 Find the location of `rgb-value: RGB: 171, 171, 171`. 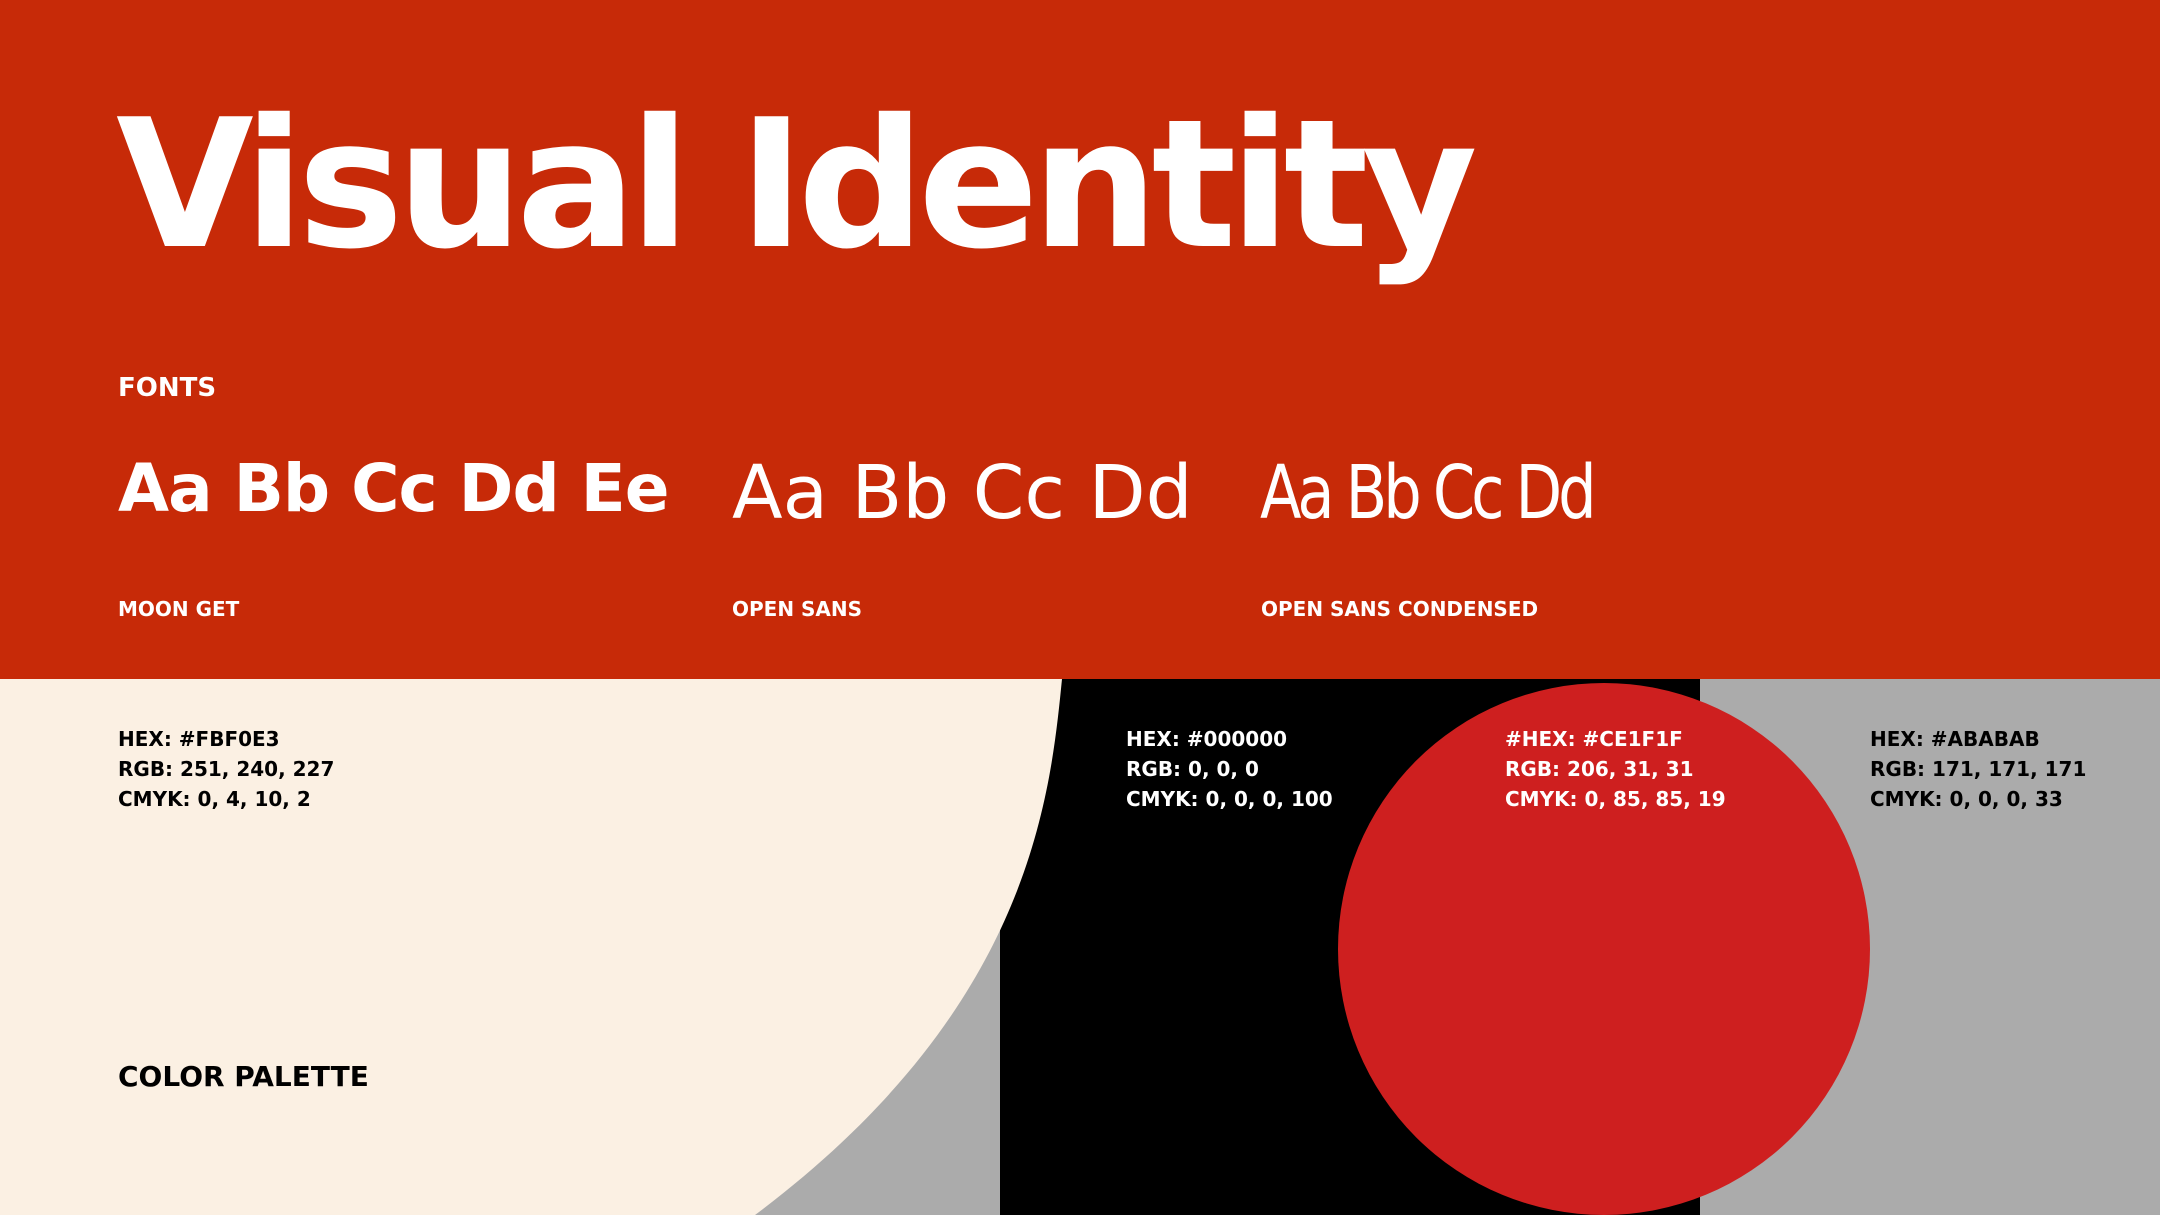

rgb-value: RGB: 171, 171, 171 is located at coordinates (1978, 769).